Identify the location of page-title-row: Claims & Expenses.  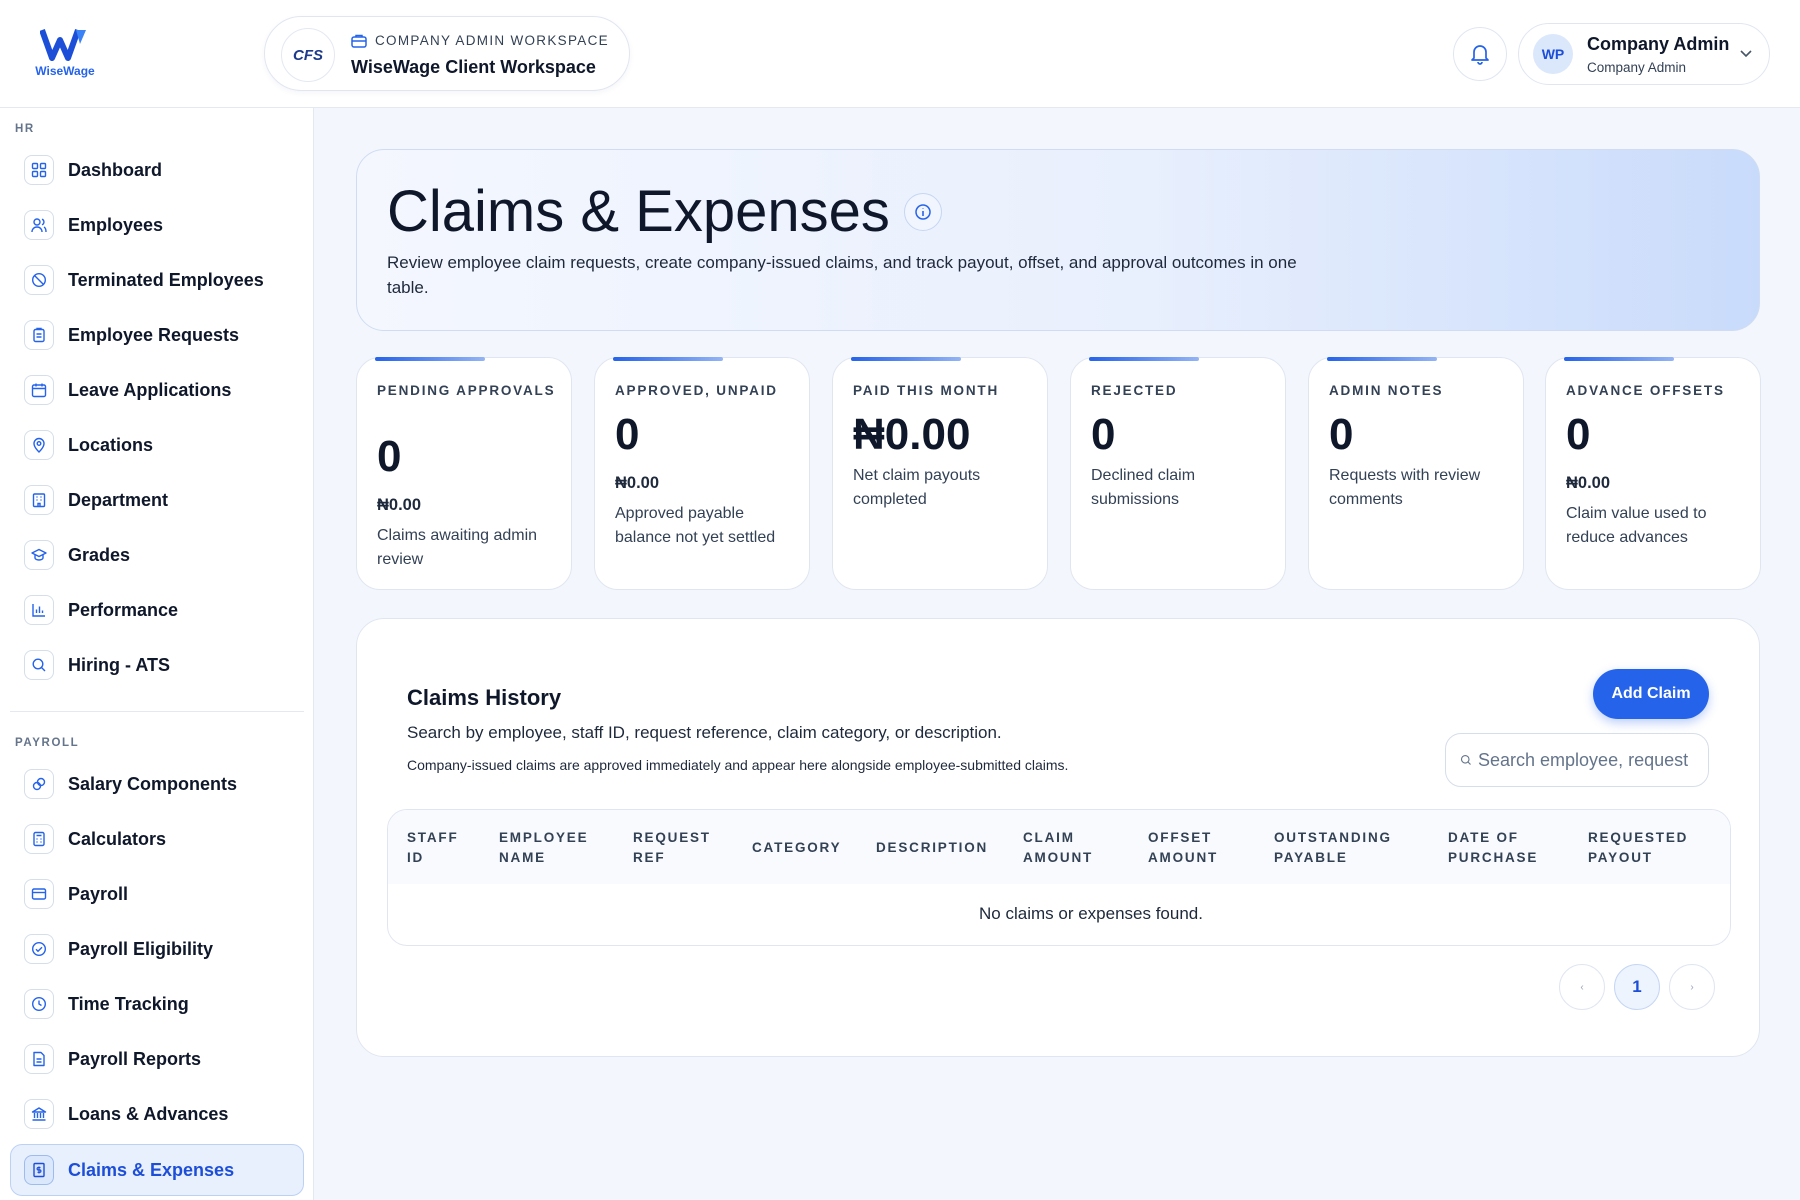
(664, 211).